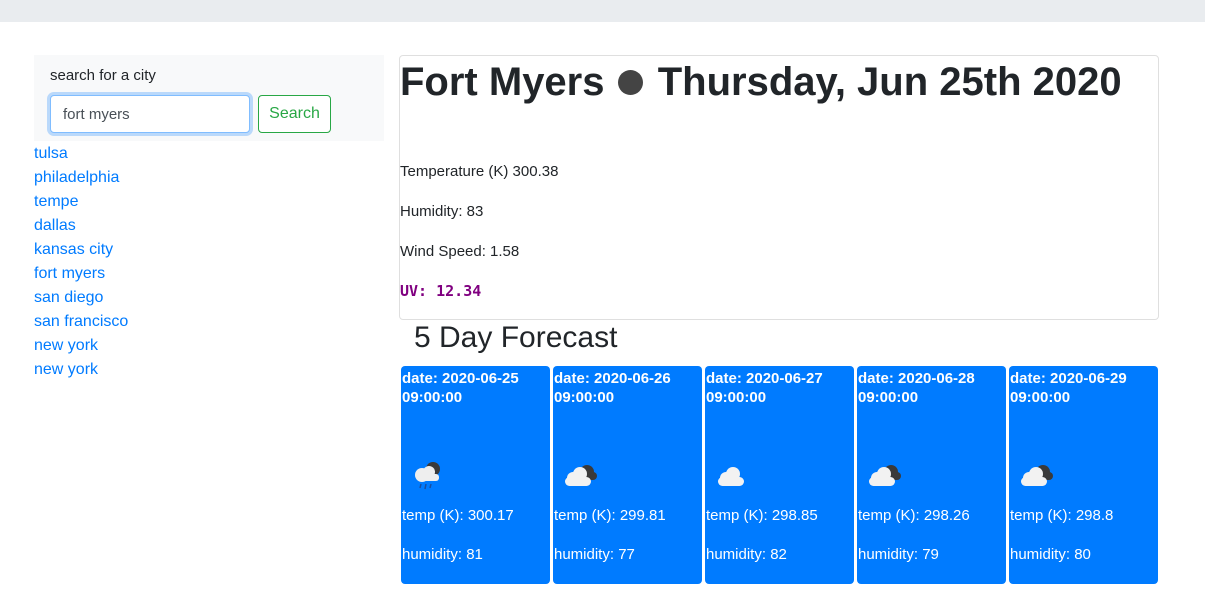 This screenshot has height=596, width=1205. I want to click on search-label: search for a city, so click(103, 75).